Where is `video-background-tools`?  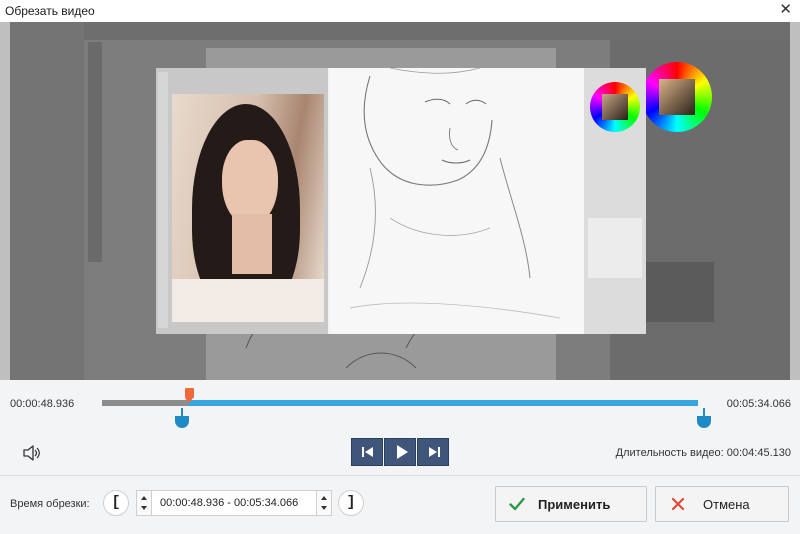
video-background-tools is located at coordinates (95, 152).